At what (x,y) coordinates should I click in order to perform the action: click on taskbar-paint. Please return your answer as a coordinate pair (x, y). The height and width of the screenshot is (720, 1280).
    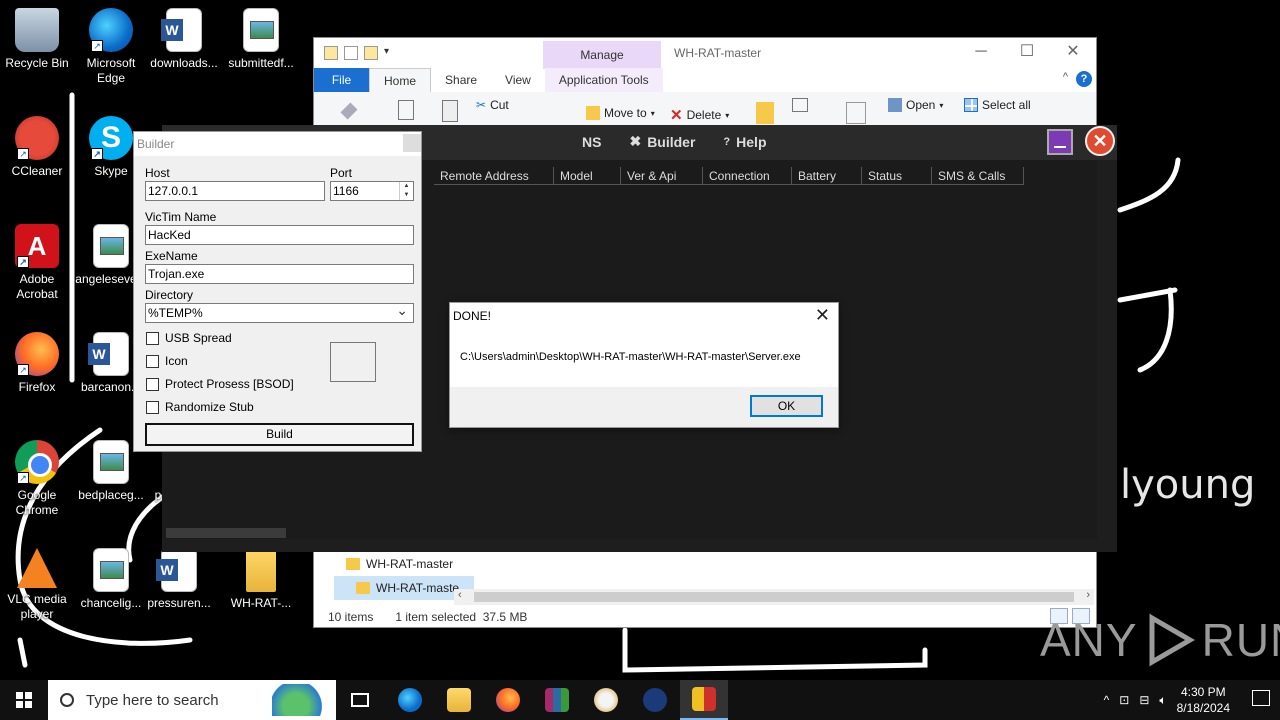
    Looking at the image, I should click on (606, 700).